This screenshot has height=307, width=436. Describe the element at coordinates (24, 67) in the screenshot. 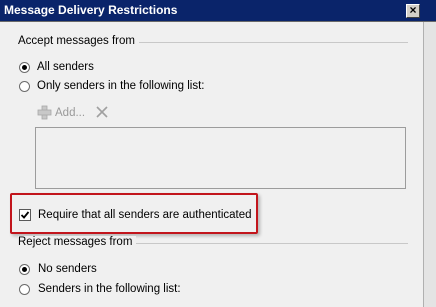

I see `all-senders-radio` at that location.